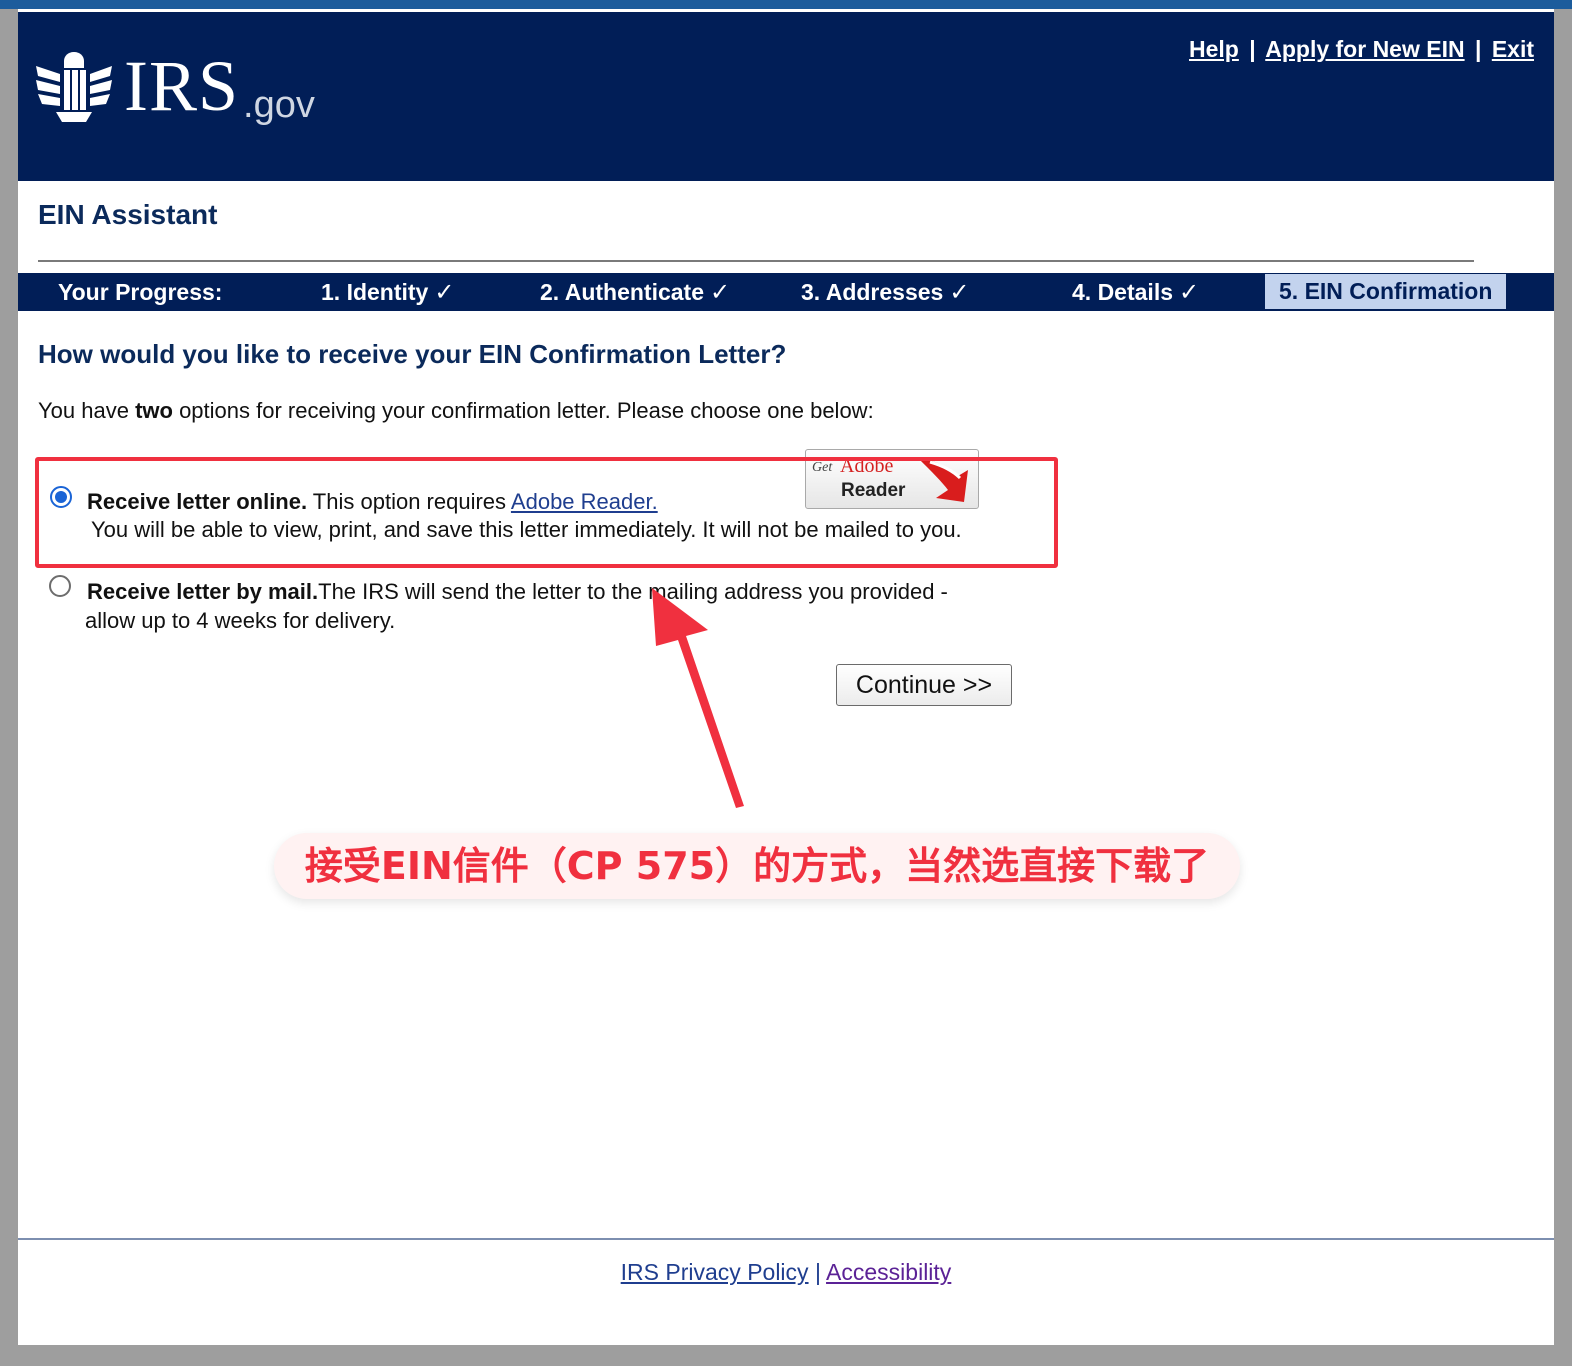  I want to click on window-top-strip, so click(786, 4).